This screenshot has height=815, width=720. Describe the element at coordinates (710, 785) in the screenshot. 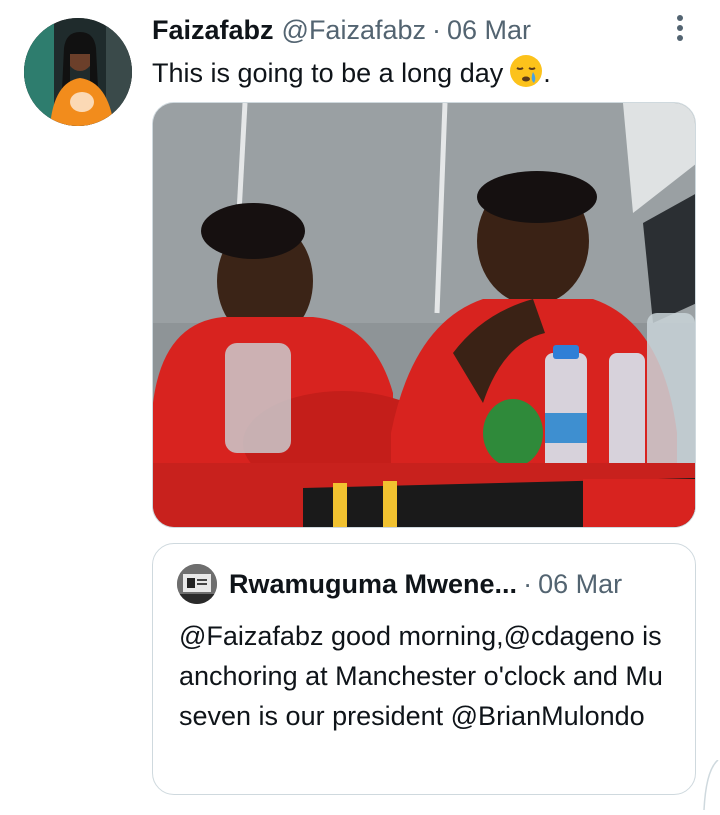

I see `corner-shape` at that location.